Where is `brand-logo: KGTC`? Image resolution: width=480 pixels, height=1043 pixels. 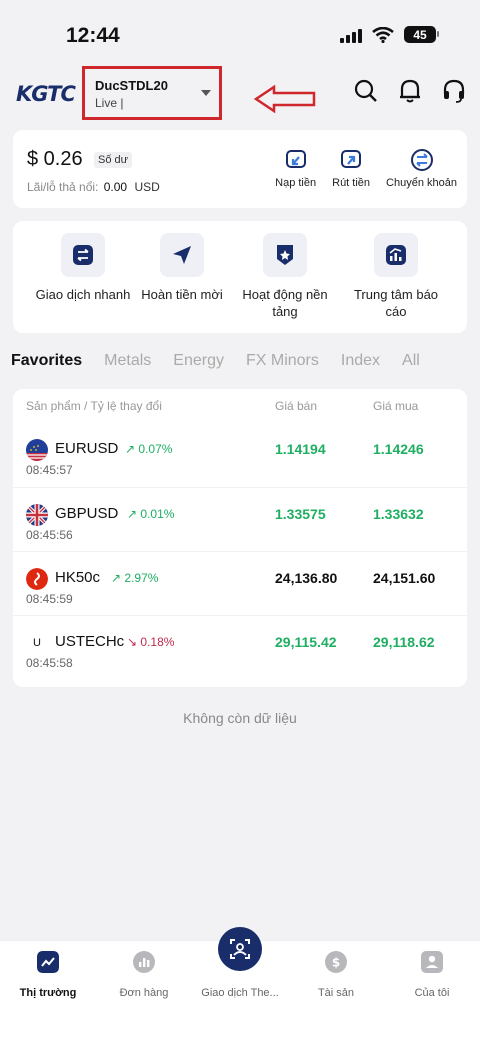 brand-logo: KGTC is located at coordinates (46, 94).